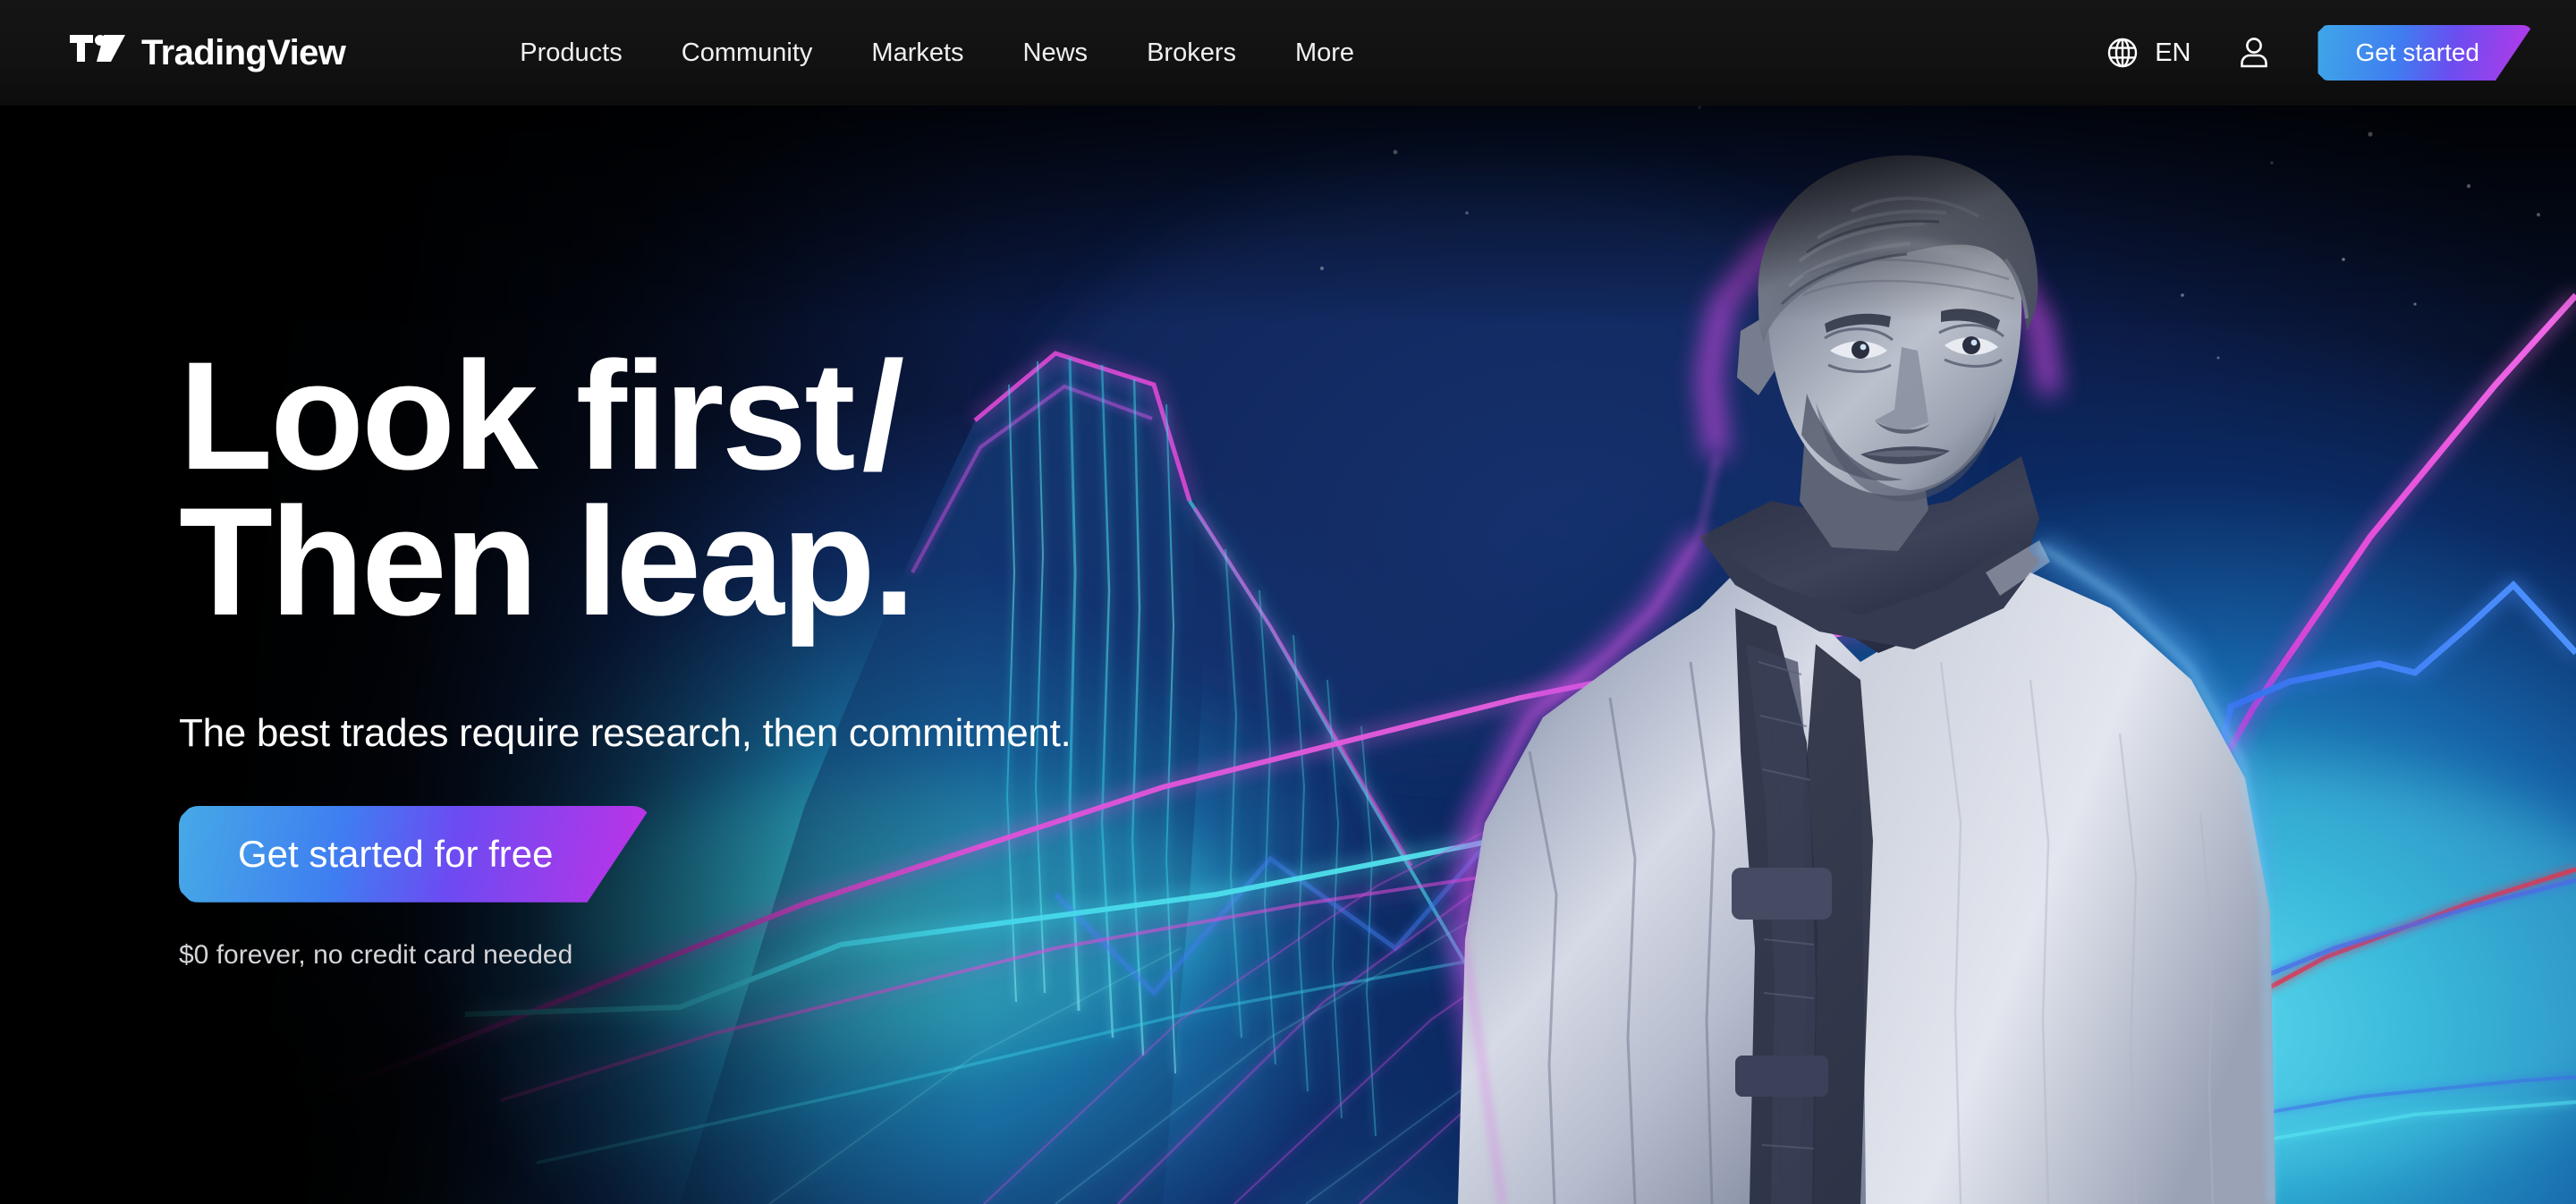  What do you see at coordinates (547, 562) in the screenshot?
I see `hero-headline-line-2: Then leap.` at bounding box center [547, 562].